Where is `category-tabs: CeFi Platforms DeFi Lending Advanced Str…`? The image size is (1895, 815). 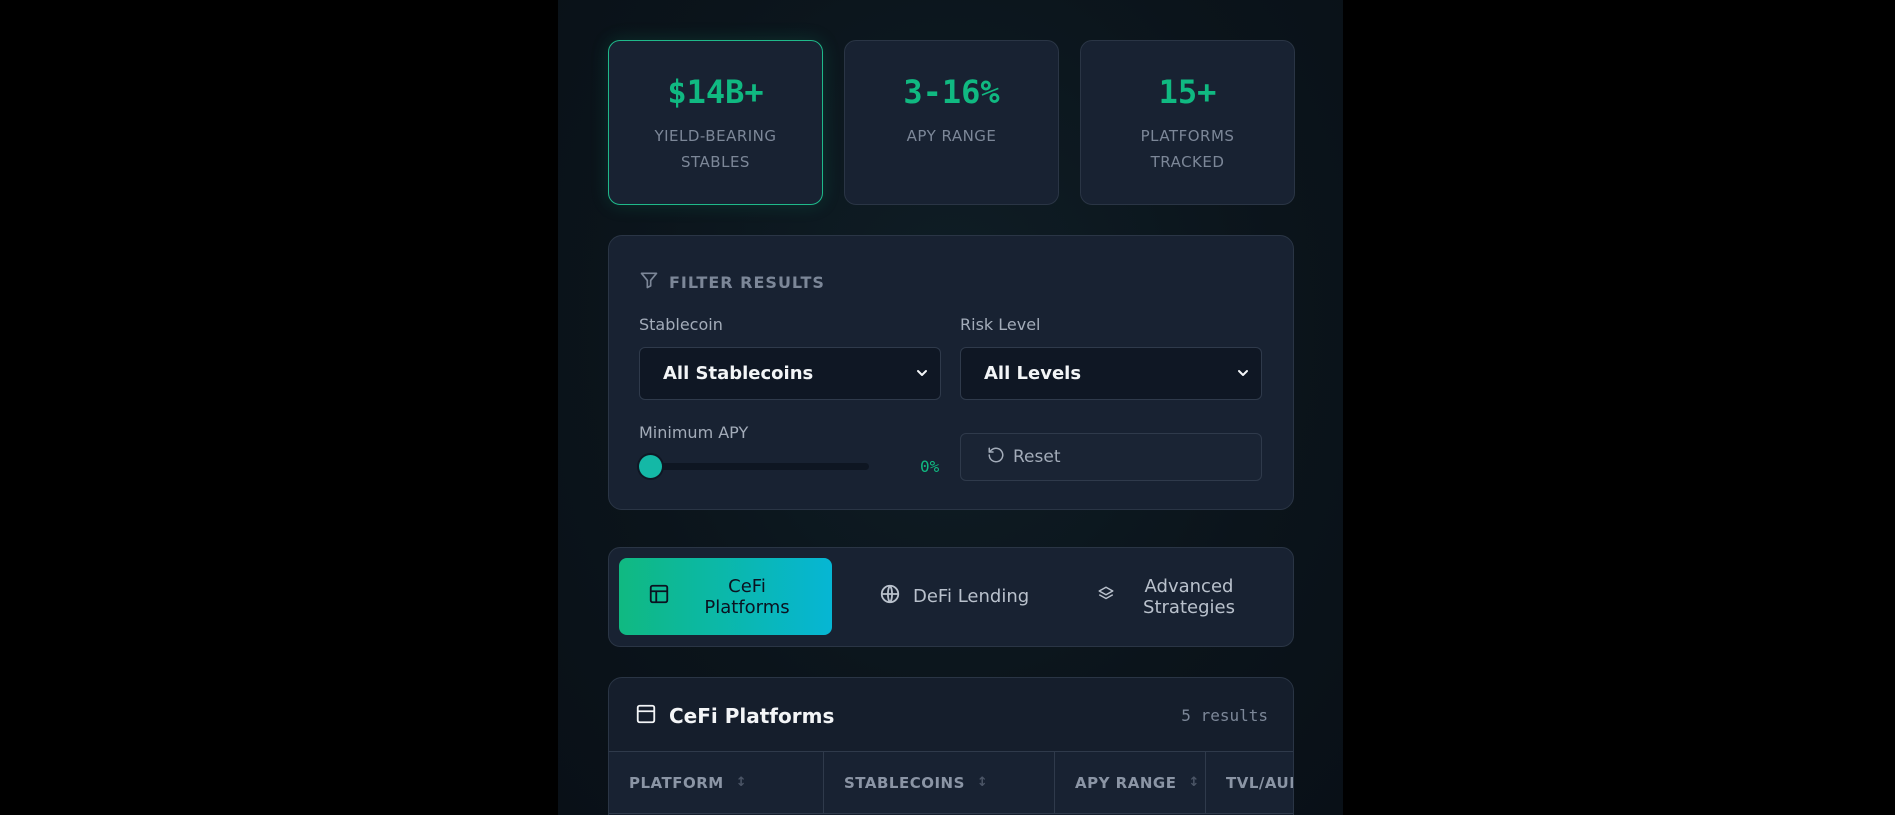 category-tabs: CeFi Platforms DeFi Lending Advanced Str… is located at coordinates (951, 597).